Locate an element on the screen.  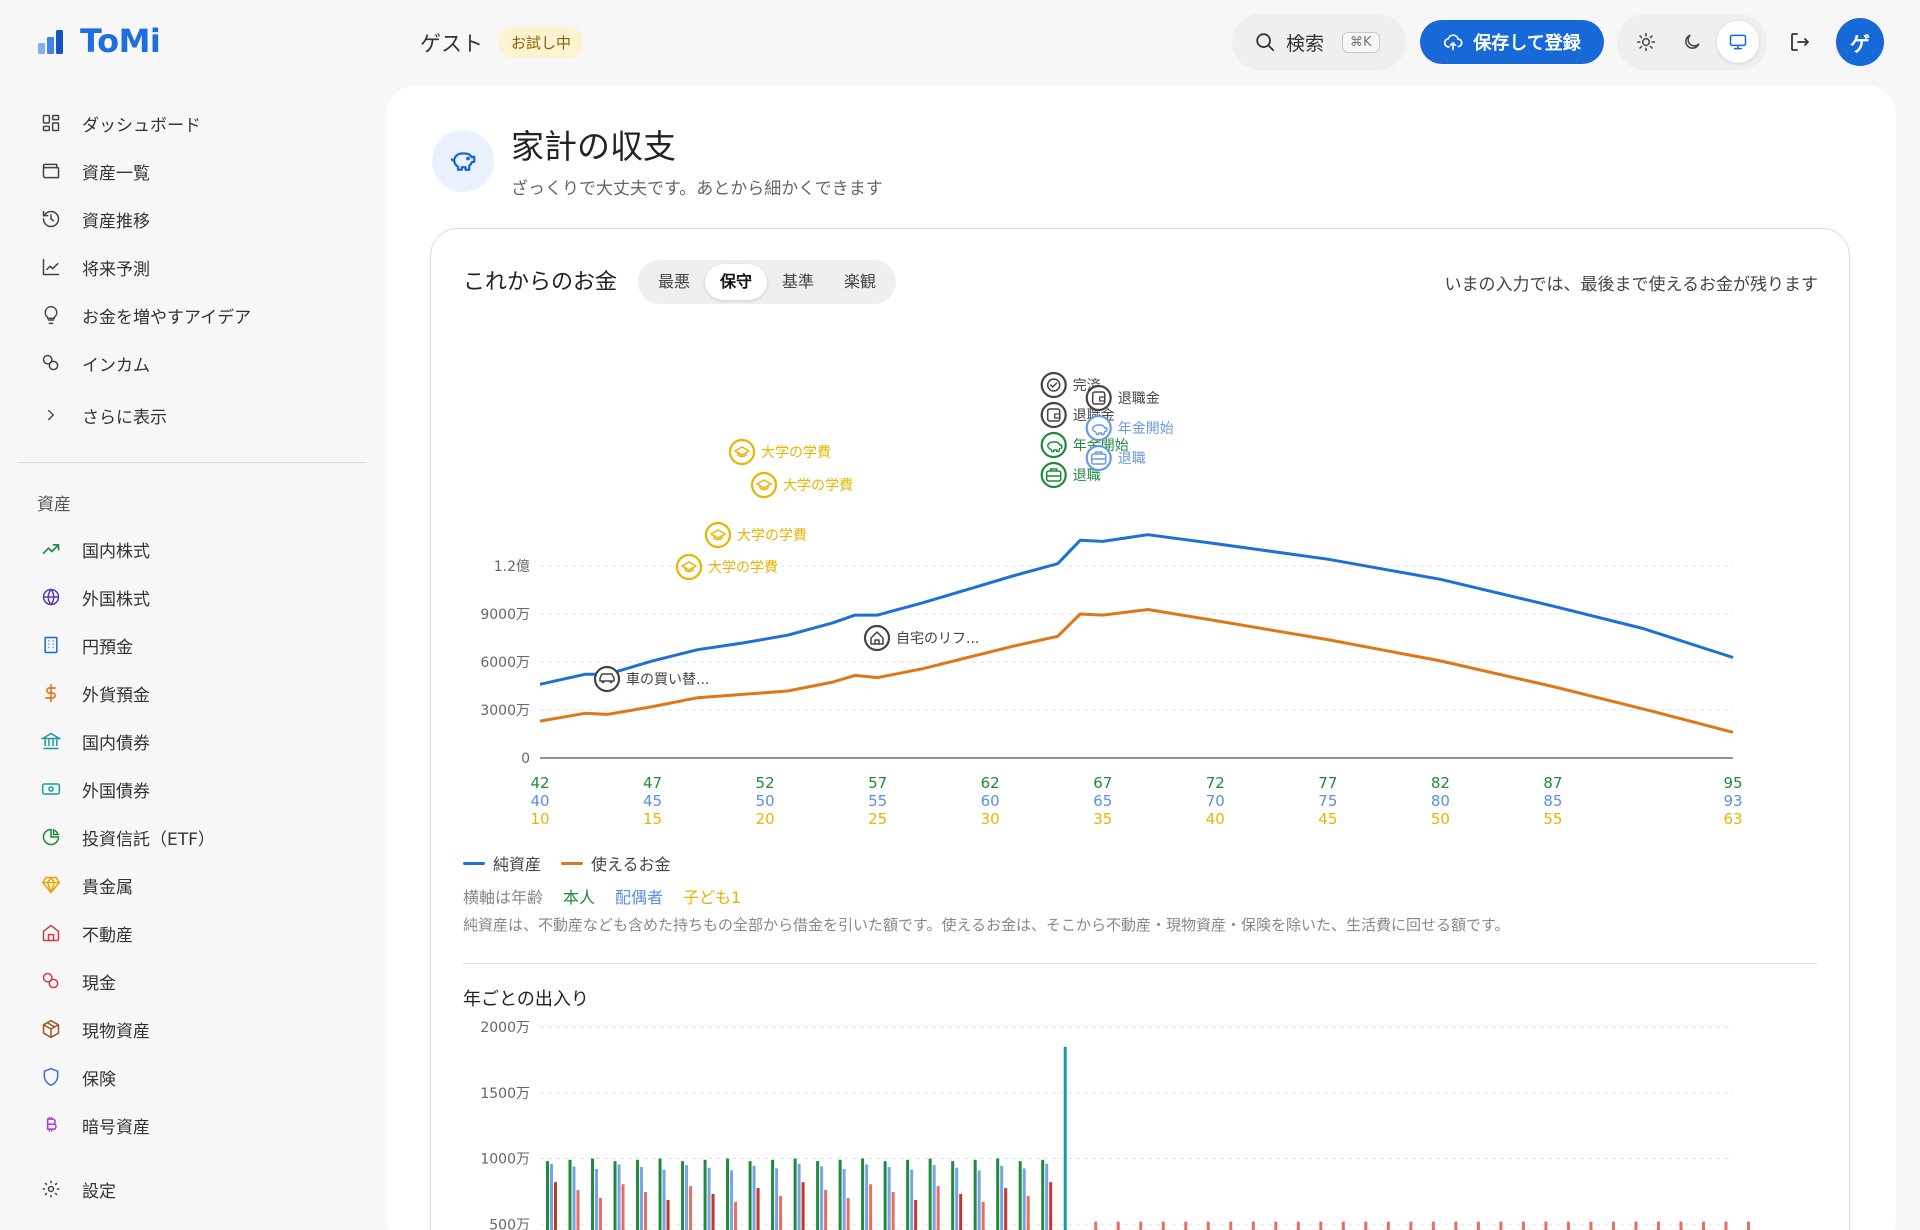
event-marker: 年金開始 is located at coordinates (1129, 428).